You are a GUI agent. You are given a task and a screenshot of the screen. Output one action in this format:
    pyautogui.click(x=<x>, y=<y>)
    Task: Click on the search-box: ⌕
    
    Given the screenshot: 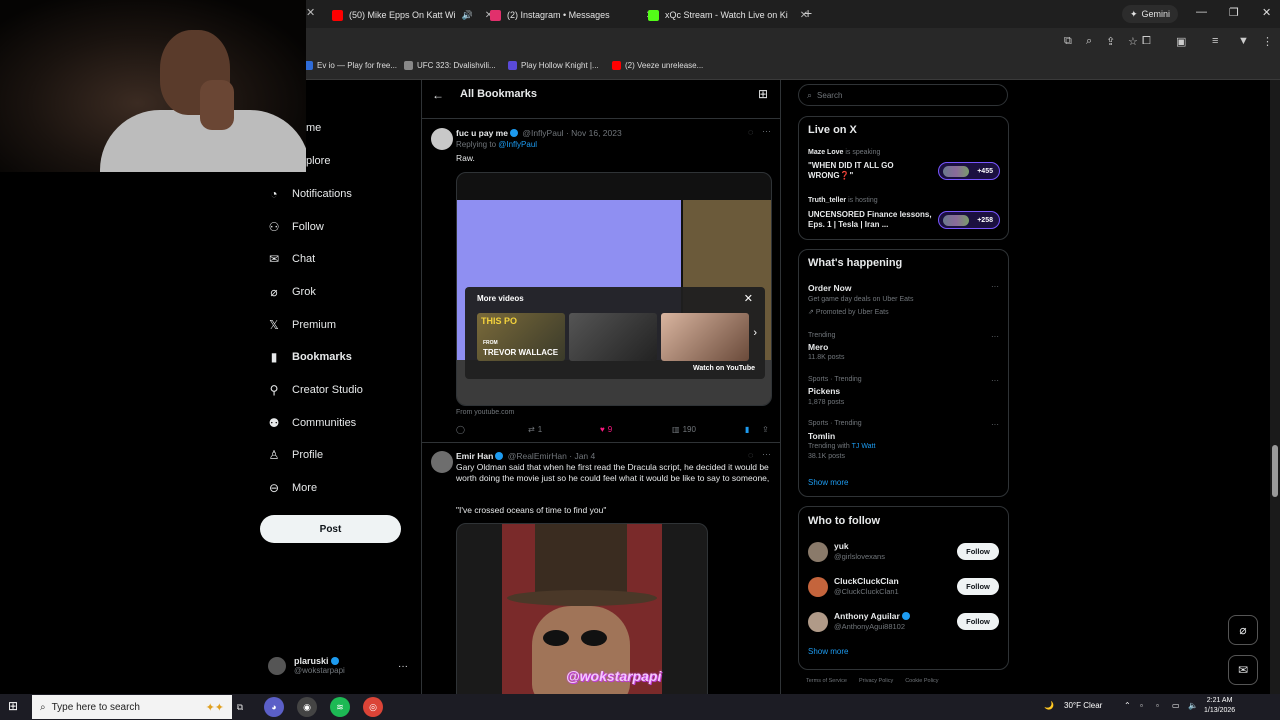 What is the action you would take?
    pyautogui.click(x=903, y=95)
    